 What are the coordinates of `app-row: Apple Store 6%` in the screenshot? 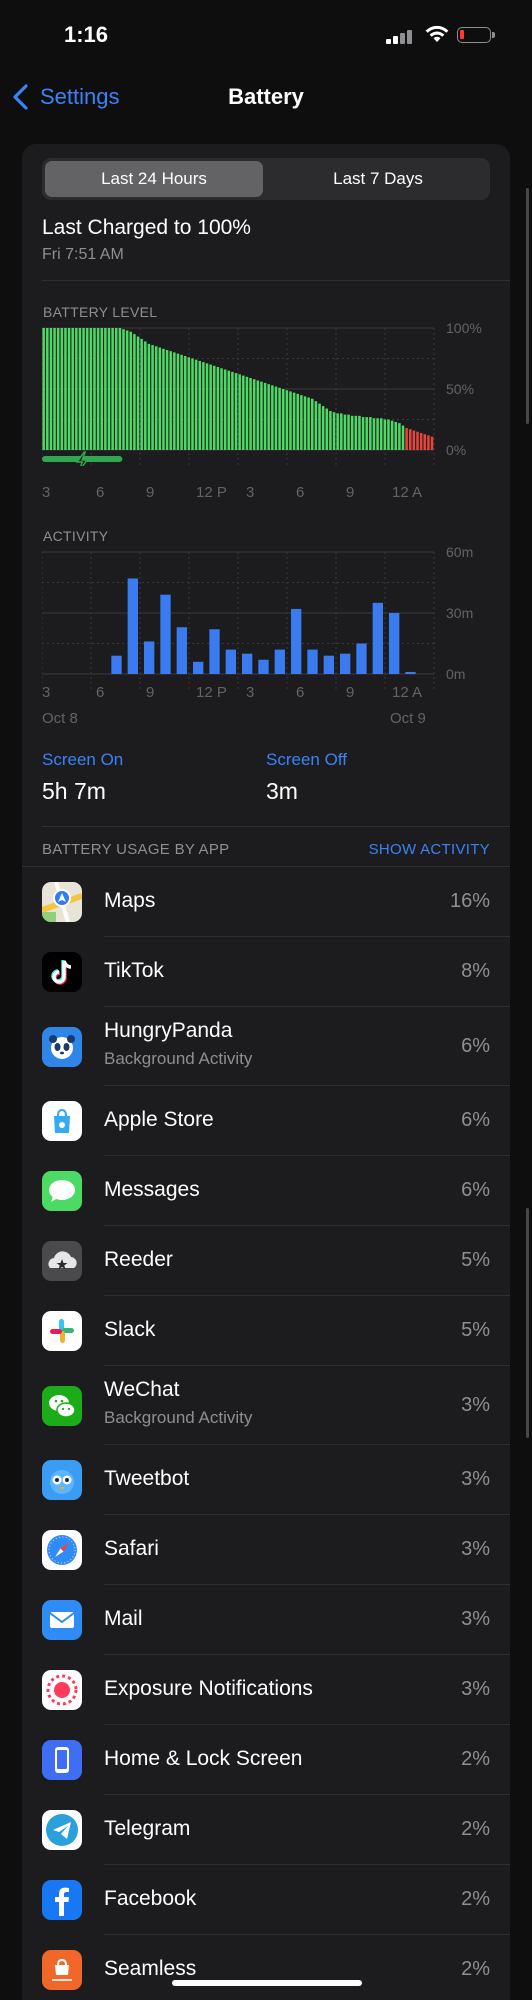 It's located at (266, 1121).